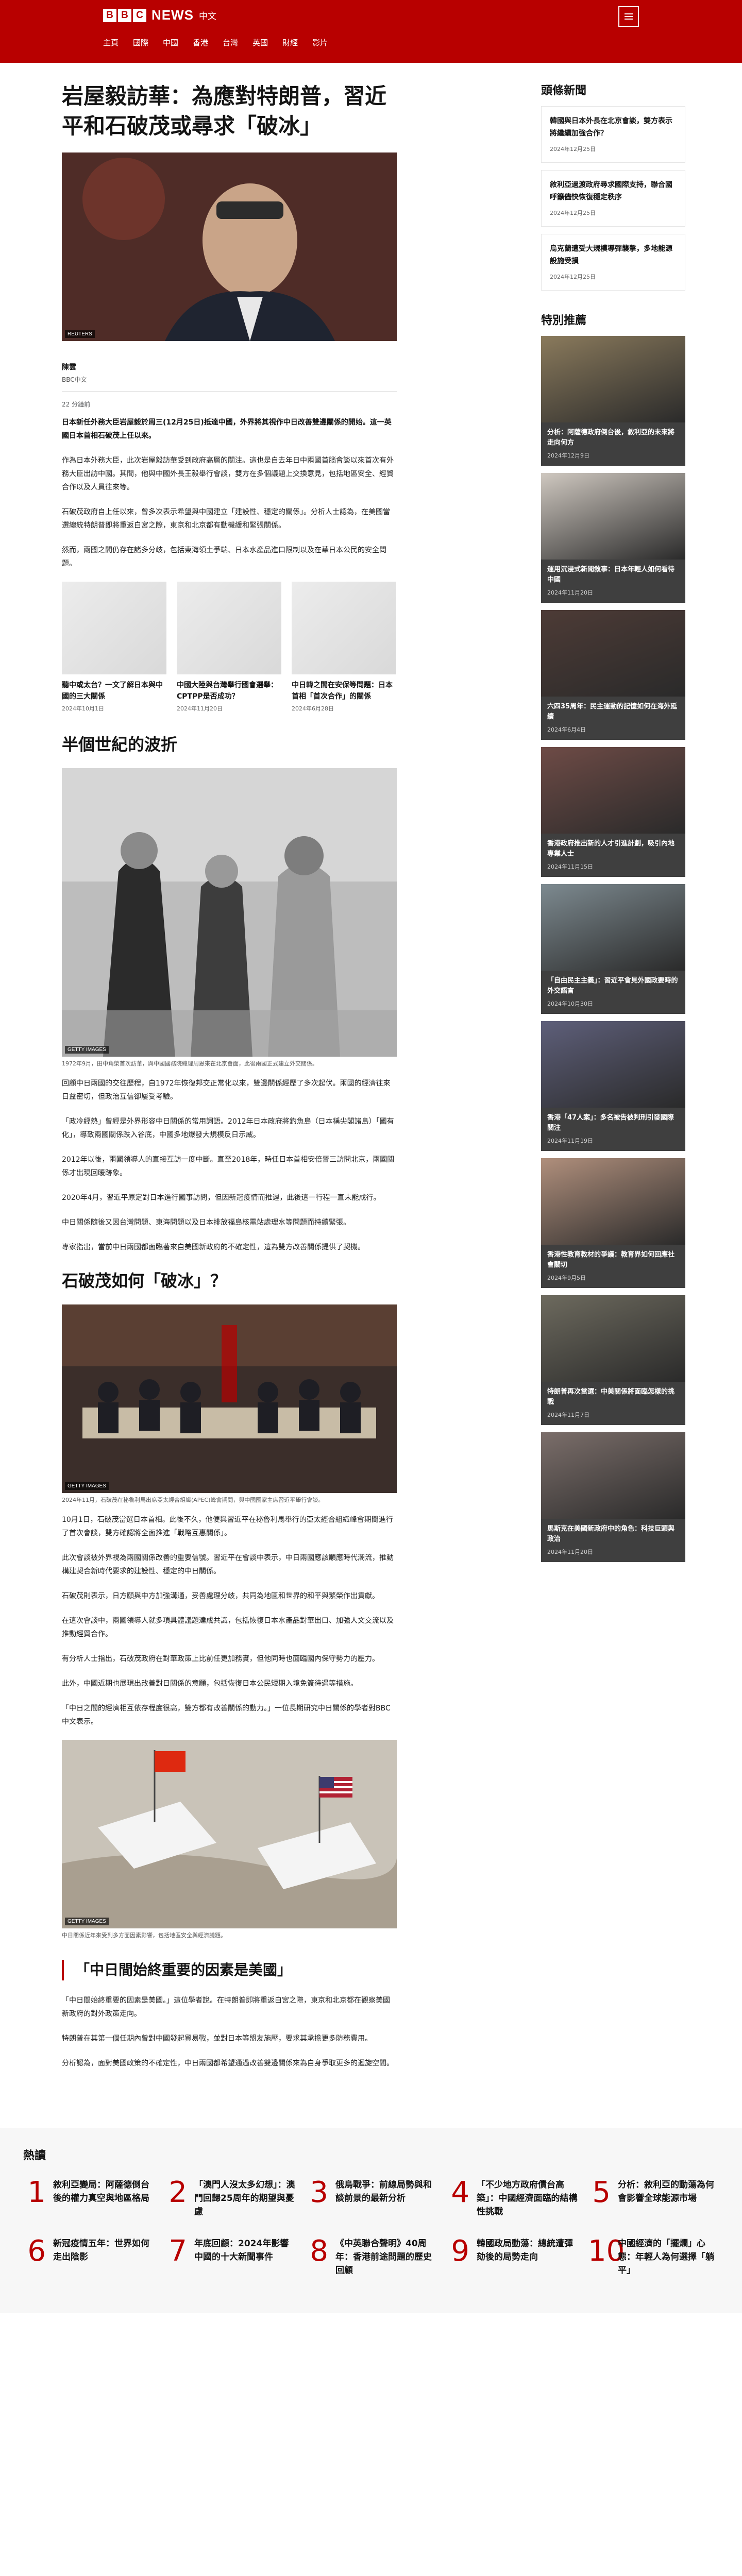  Describe the element at coordinates (204, 43) in the screenshot. I see `nav-item-hongkong: 香港` at that location.